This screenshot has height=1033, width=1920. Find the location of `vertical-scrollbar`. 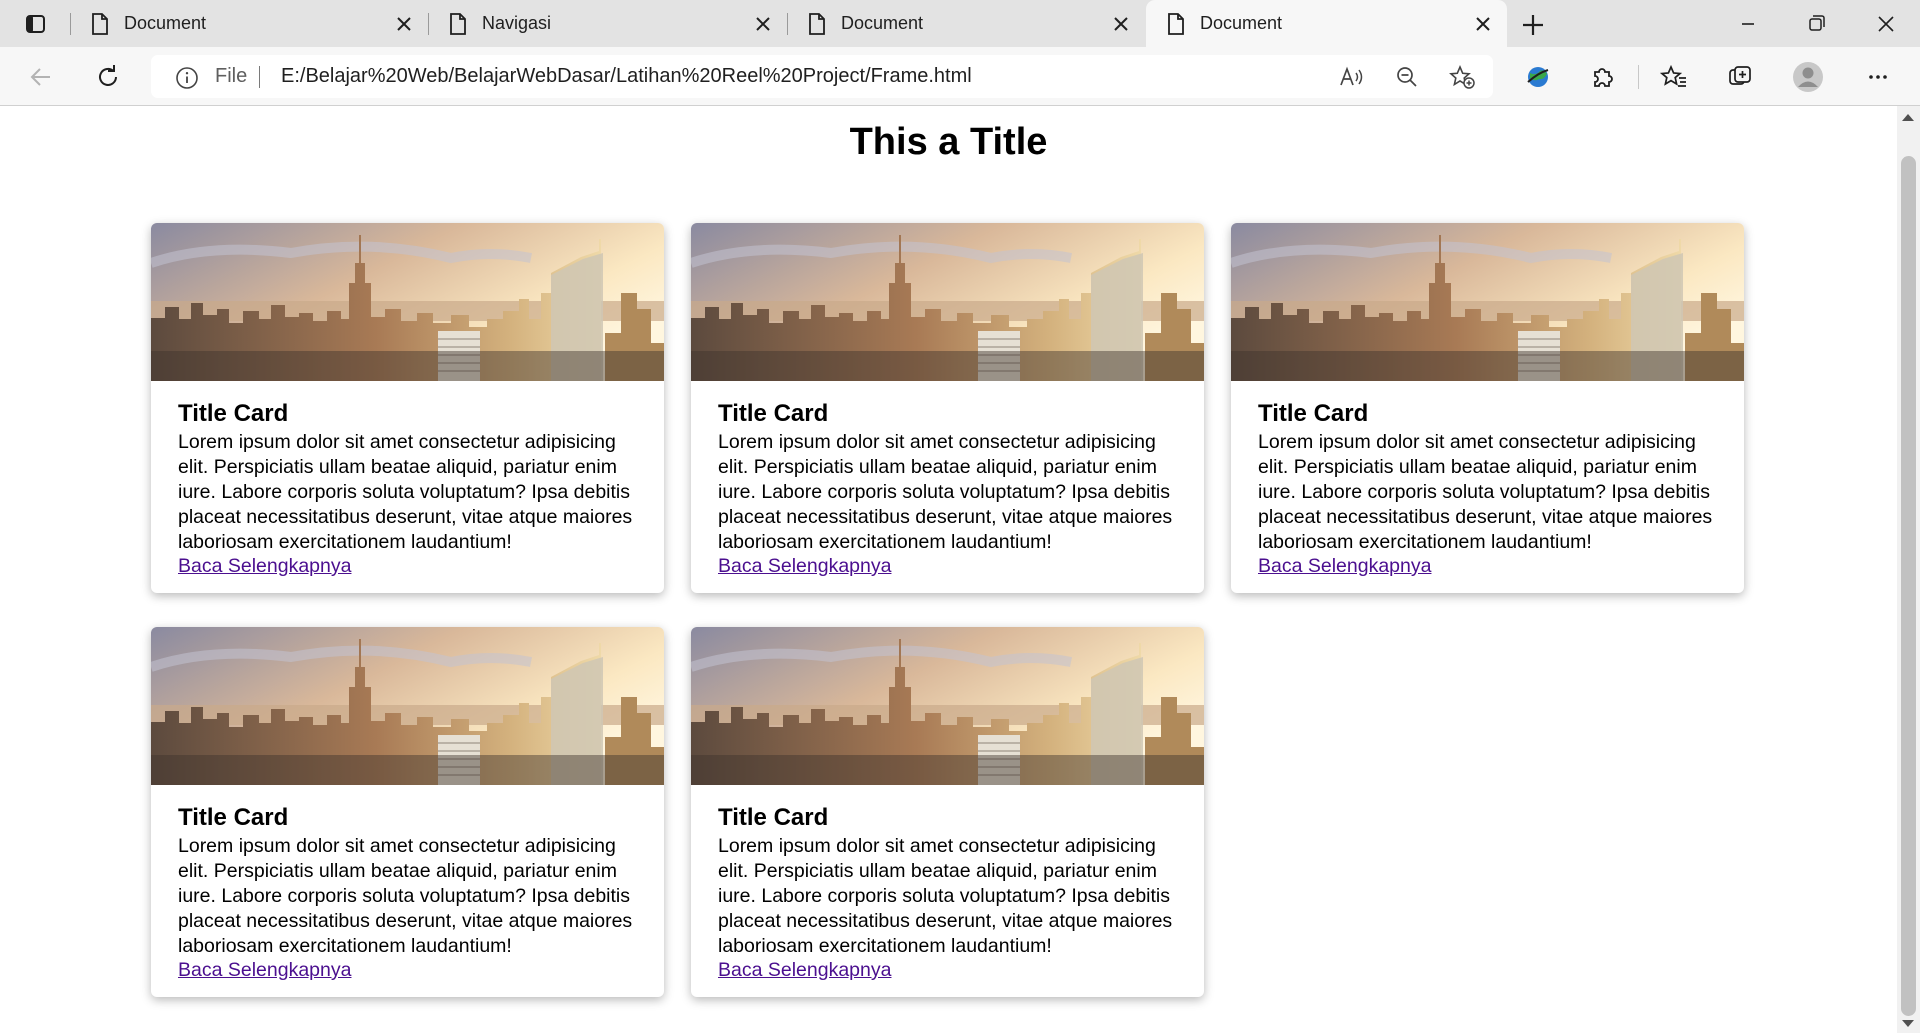

vertical-scrollbar is located at coordinates (1908, 569).